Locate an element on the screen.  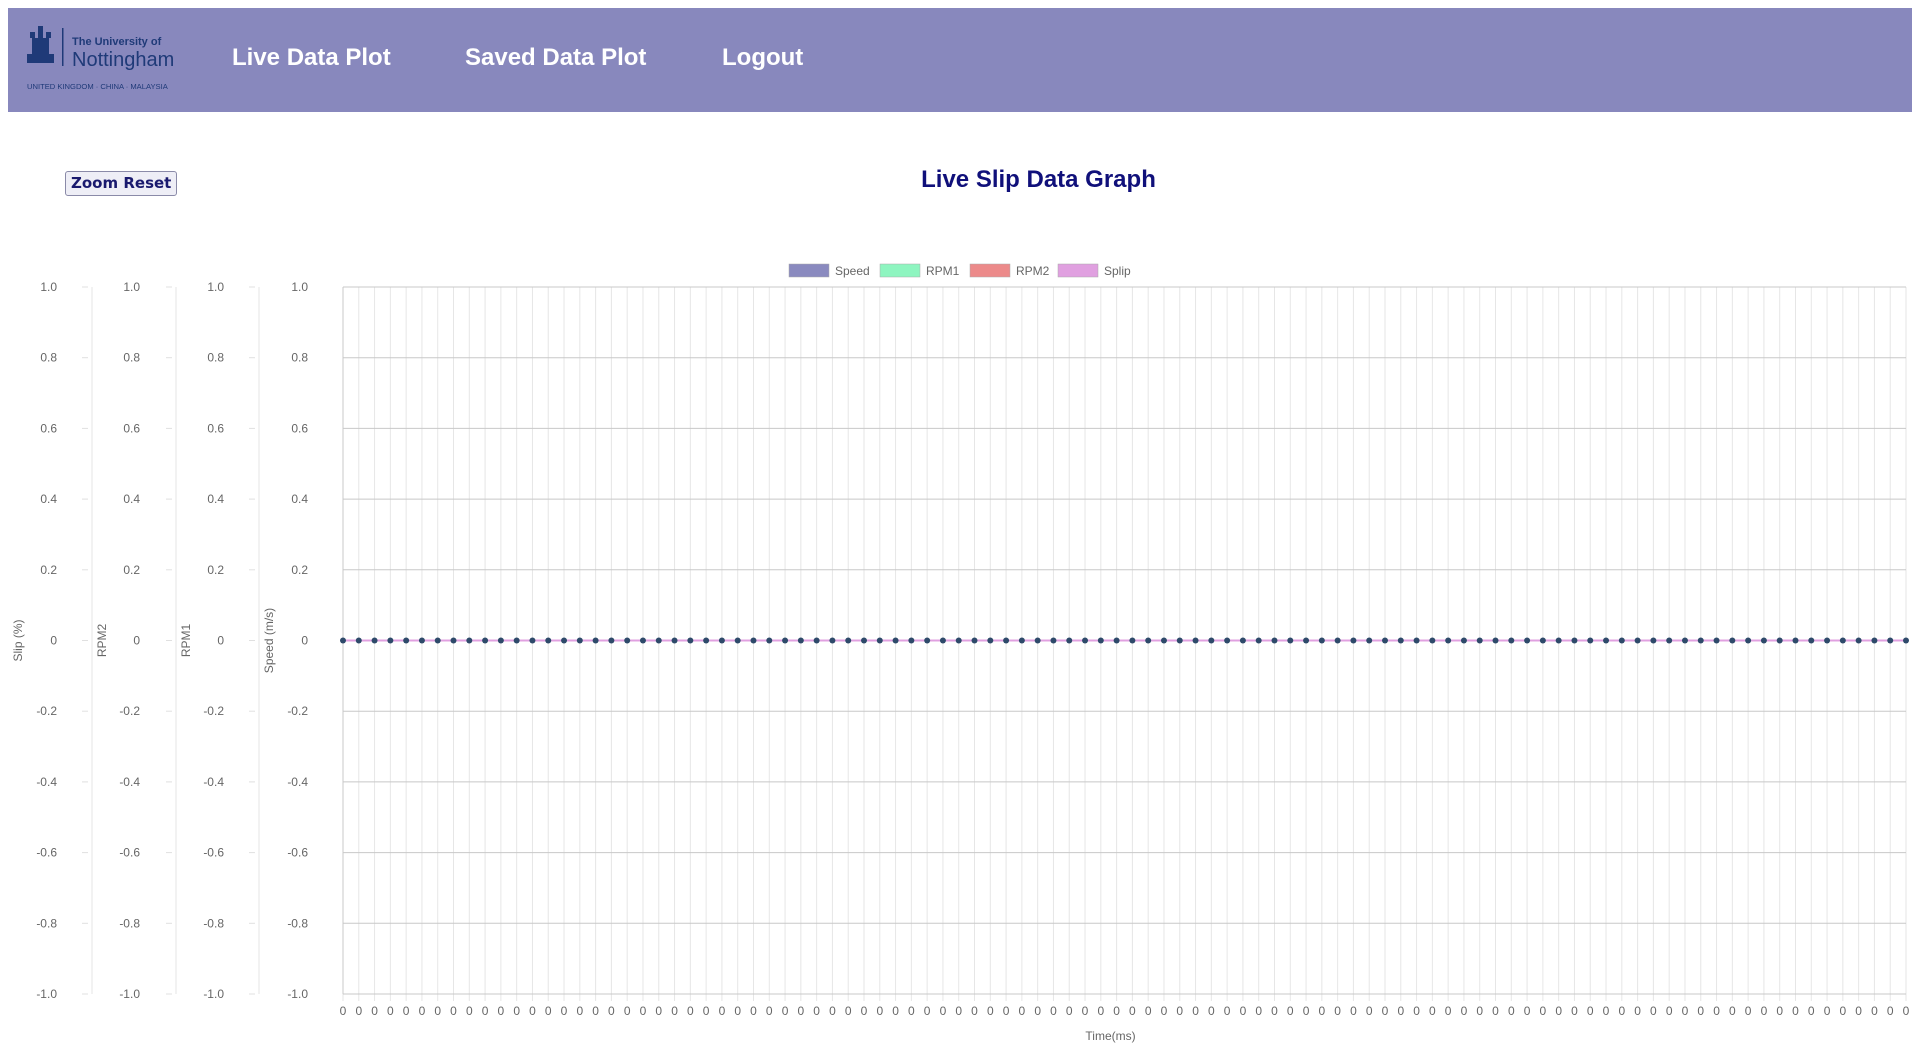
legend-label: RPM1 is located at coordinates (943, 271).